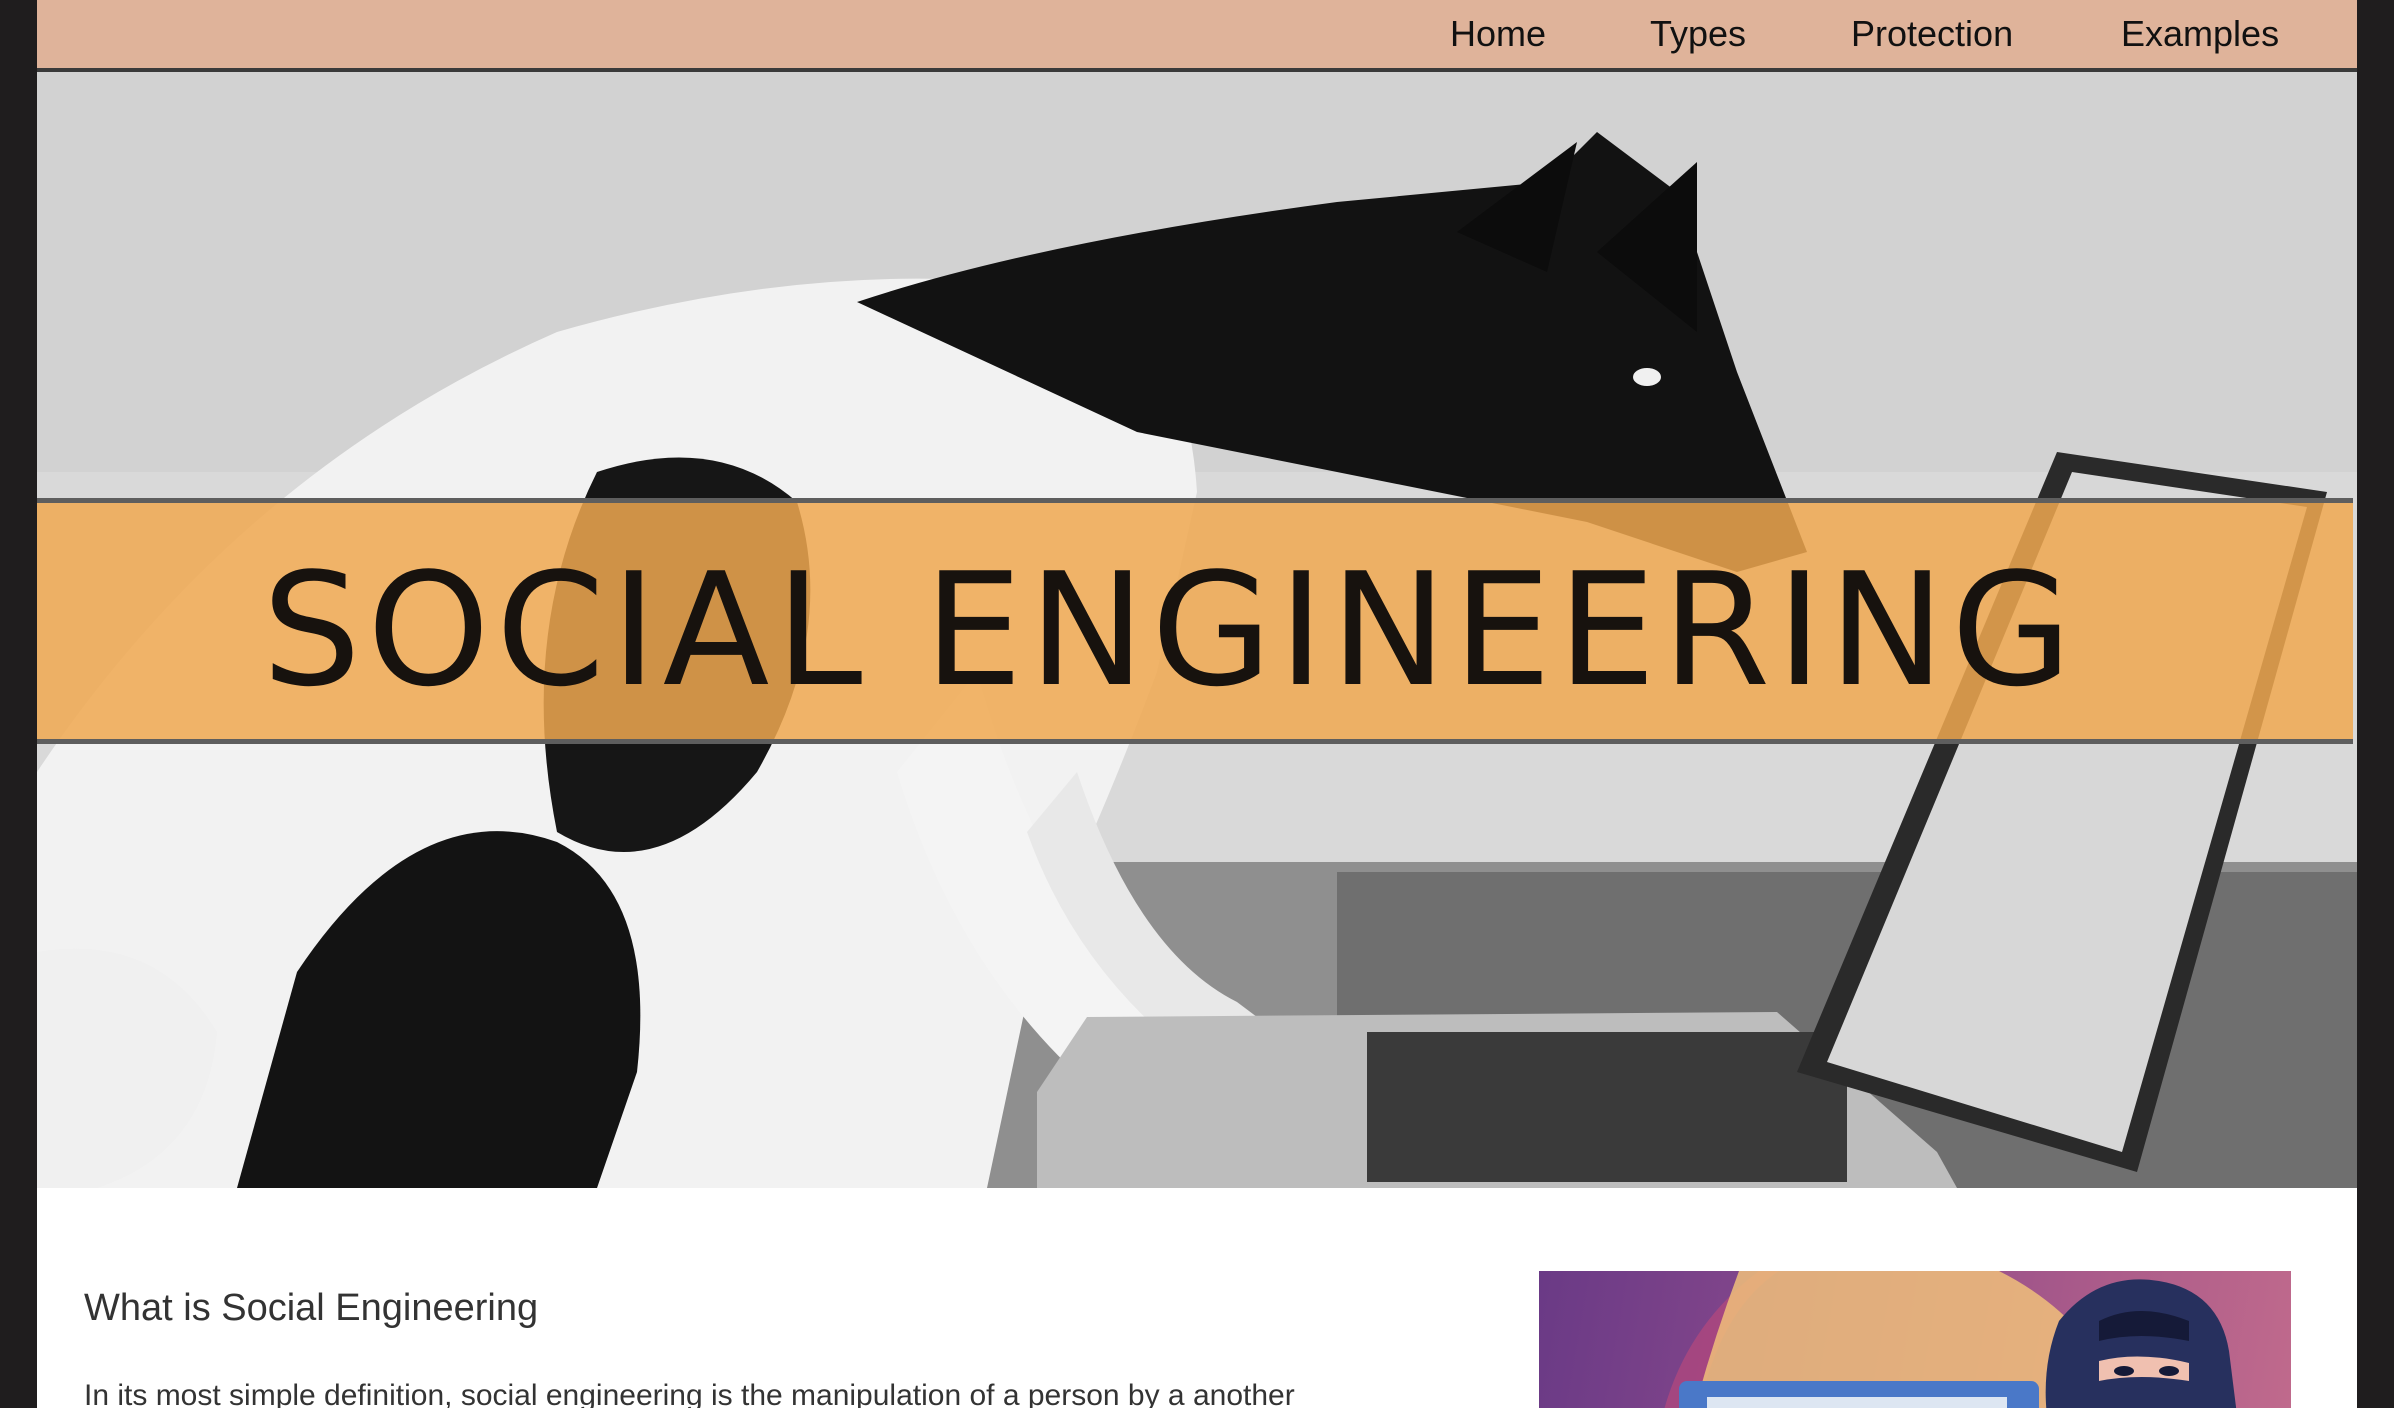 The height and width of the screenshot is (1408, 2394). What do you see at coordinates (1950, 1339) in the screenshot?
I see `hacker-illustration` at bounding box center [1950, 1339].